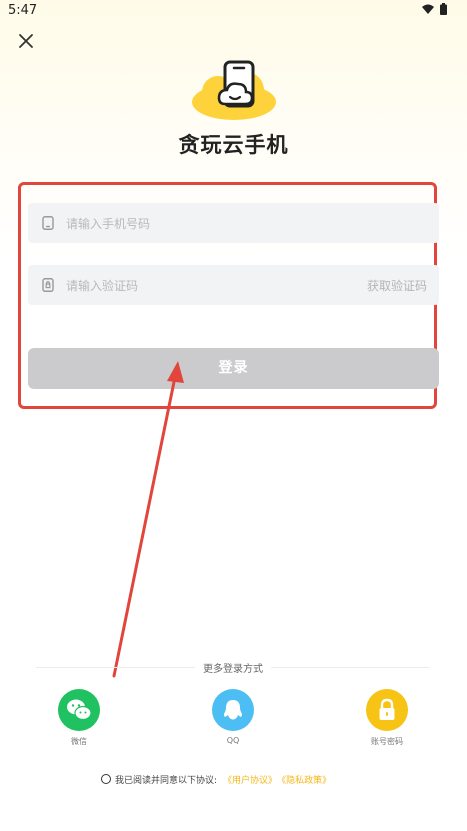 The height and width of the screenshot is (831, 467). I want to click on account-password-login-button: 账号密码, so click(387, 718).